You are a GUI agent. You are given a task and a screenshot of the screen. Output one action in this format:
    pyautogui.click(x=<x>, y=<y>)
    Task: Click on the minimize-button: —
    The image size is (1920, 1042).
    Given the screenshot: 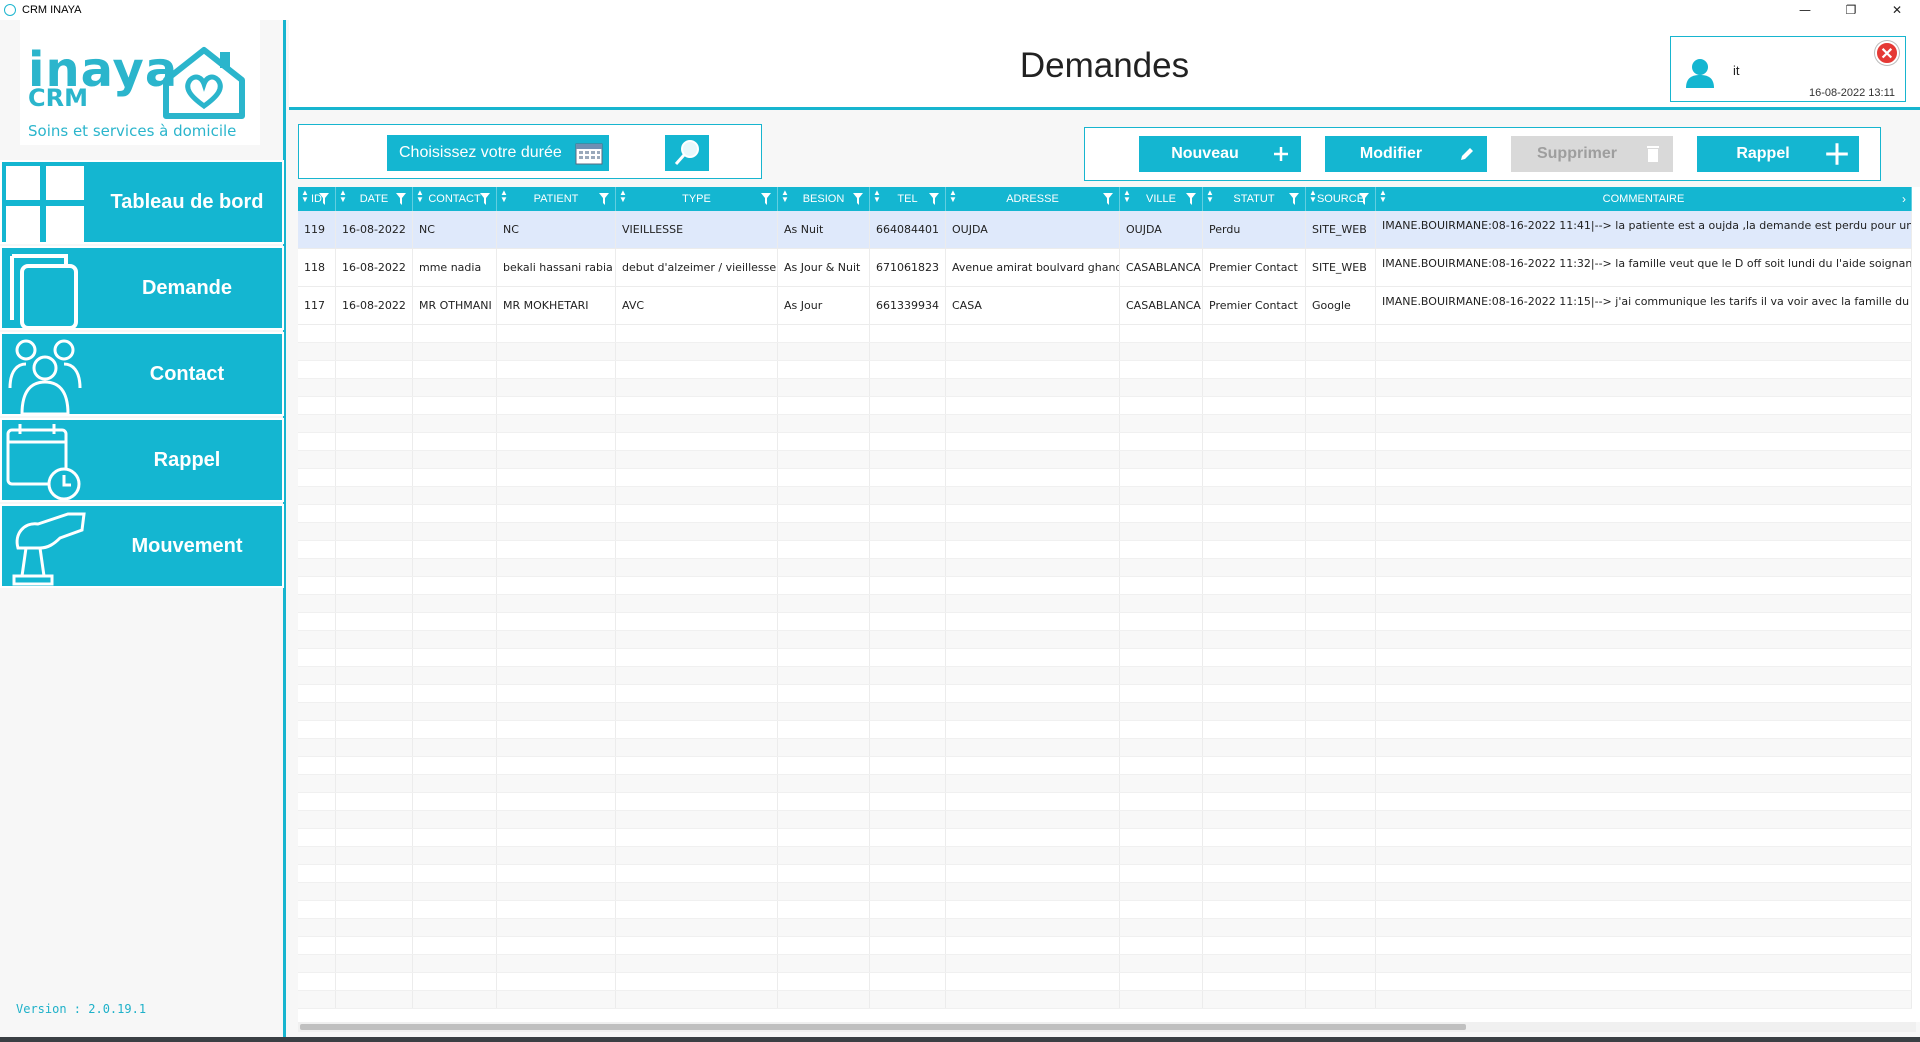 What is the action you would take?
    pyautogui.click(x=1805, y=10)
    